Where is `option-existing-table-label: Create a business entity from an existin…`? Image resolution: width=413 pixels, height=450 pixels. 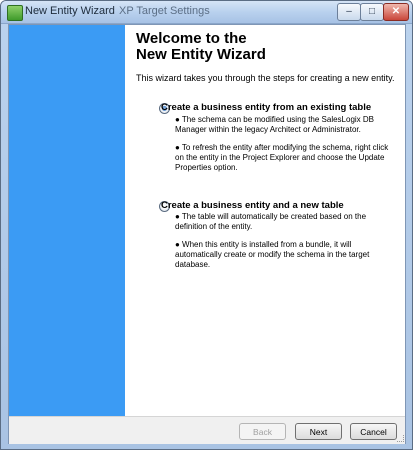
option-existing-table-label: Create a business entity from an existin… is located at coordinates (281, 107).